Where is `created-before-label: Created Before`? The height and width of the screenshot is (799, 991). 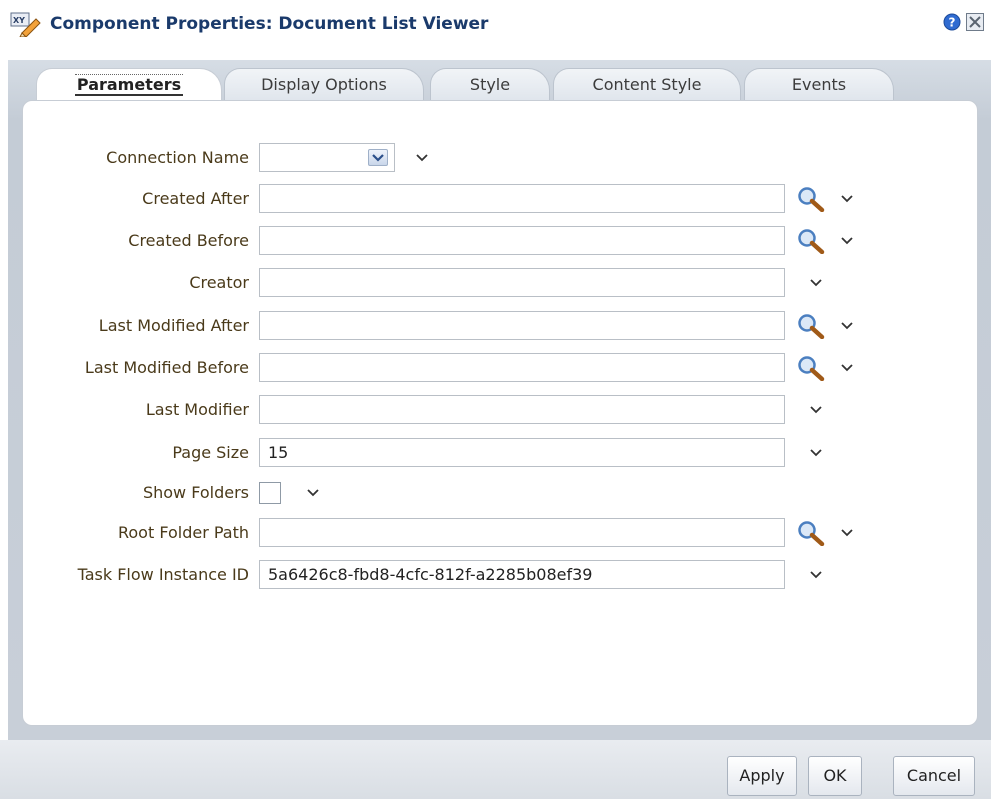 created-before-label: Created Before is located at coordinates (188, 240).